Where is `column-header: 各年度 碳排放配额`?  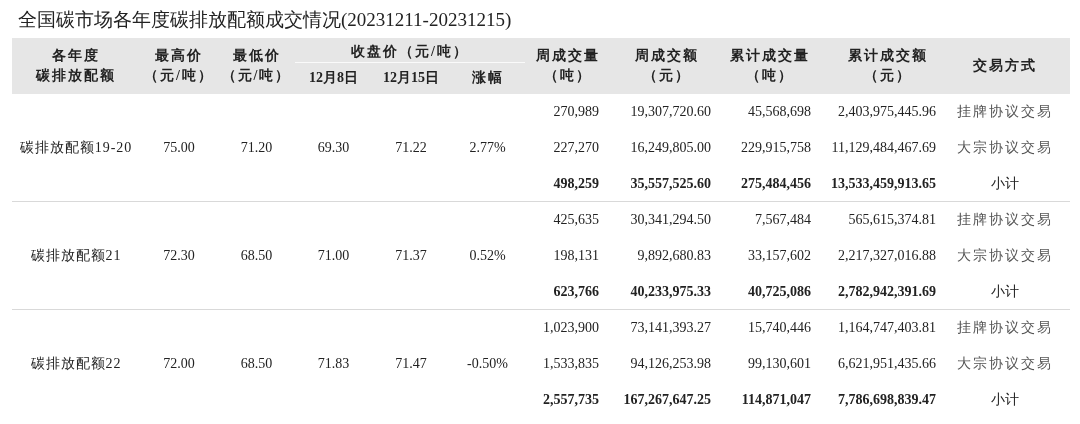
column-header: 各年度 碳排放配额 is located at coordinates (76, 65).